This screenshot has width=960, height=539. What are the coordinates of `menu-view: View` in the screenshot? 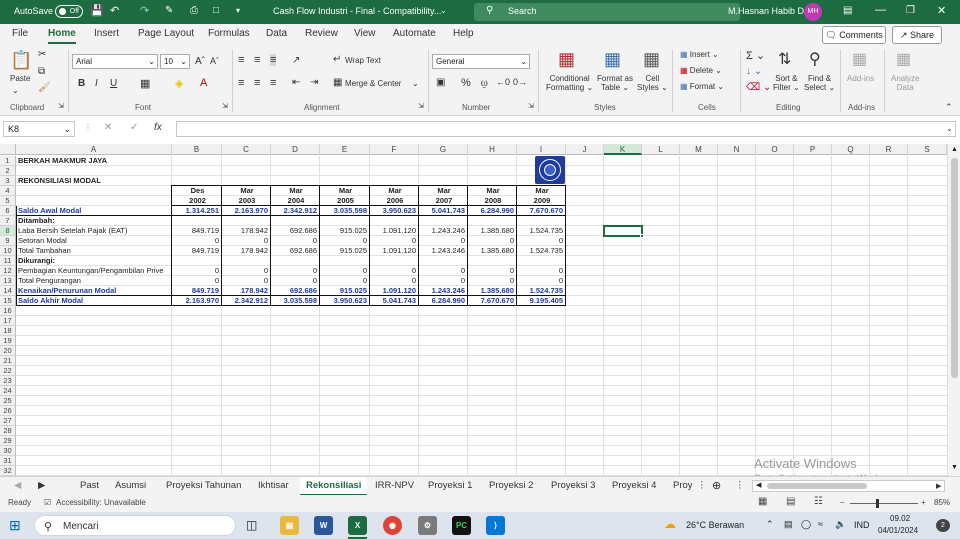 It's located at (365, 33).